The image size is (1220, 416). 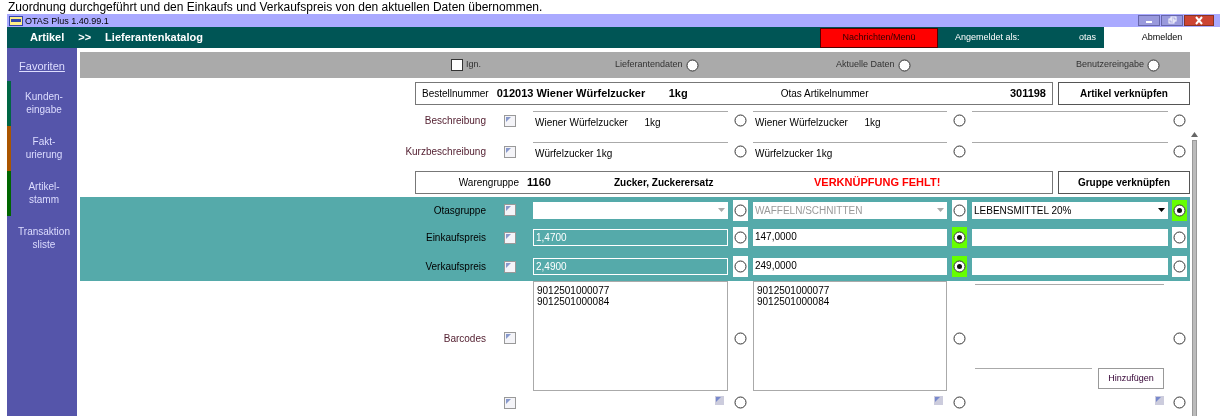 What do you see at coordinates (649, 65) in the screenshot?
I see `source-option-label: Lieferantendaten` at bounding box center [649, 65].